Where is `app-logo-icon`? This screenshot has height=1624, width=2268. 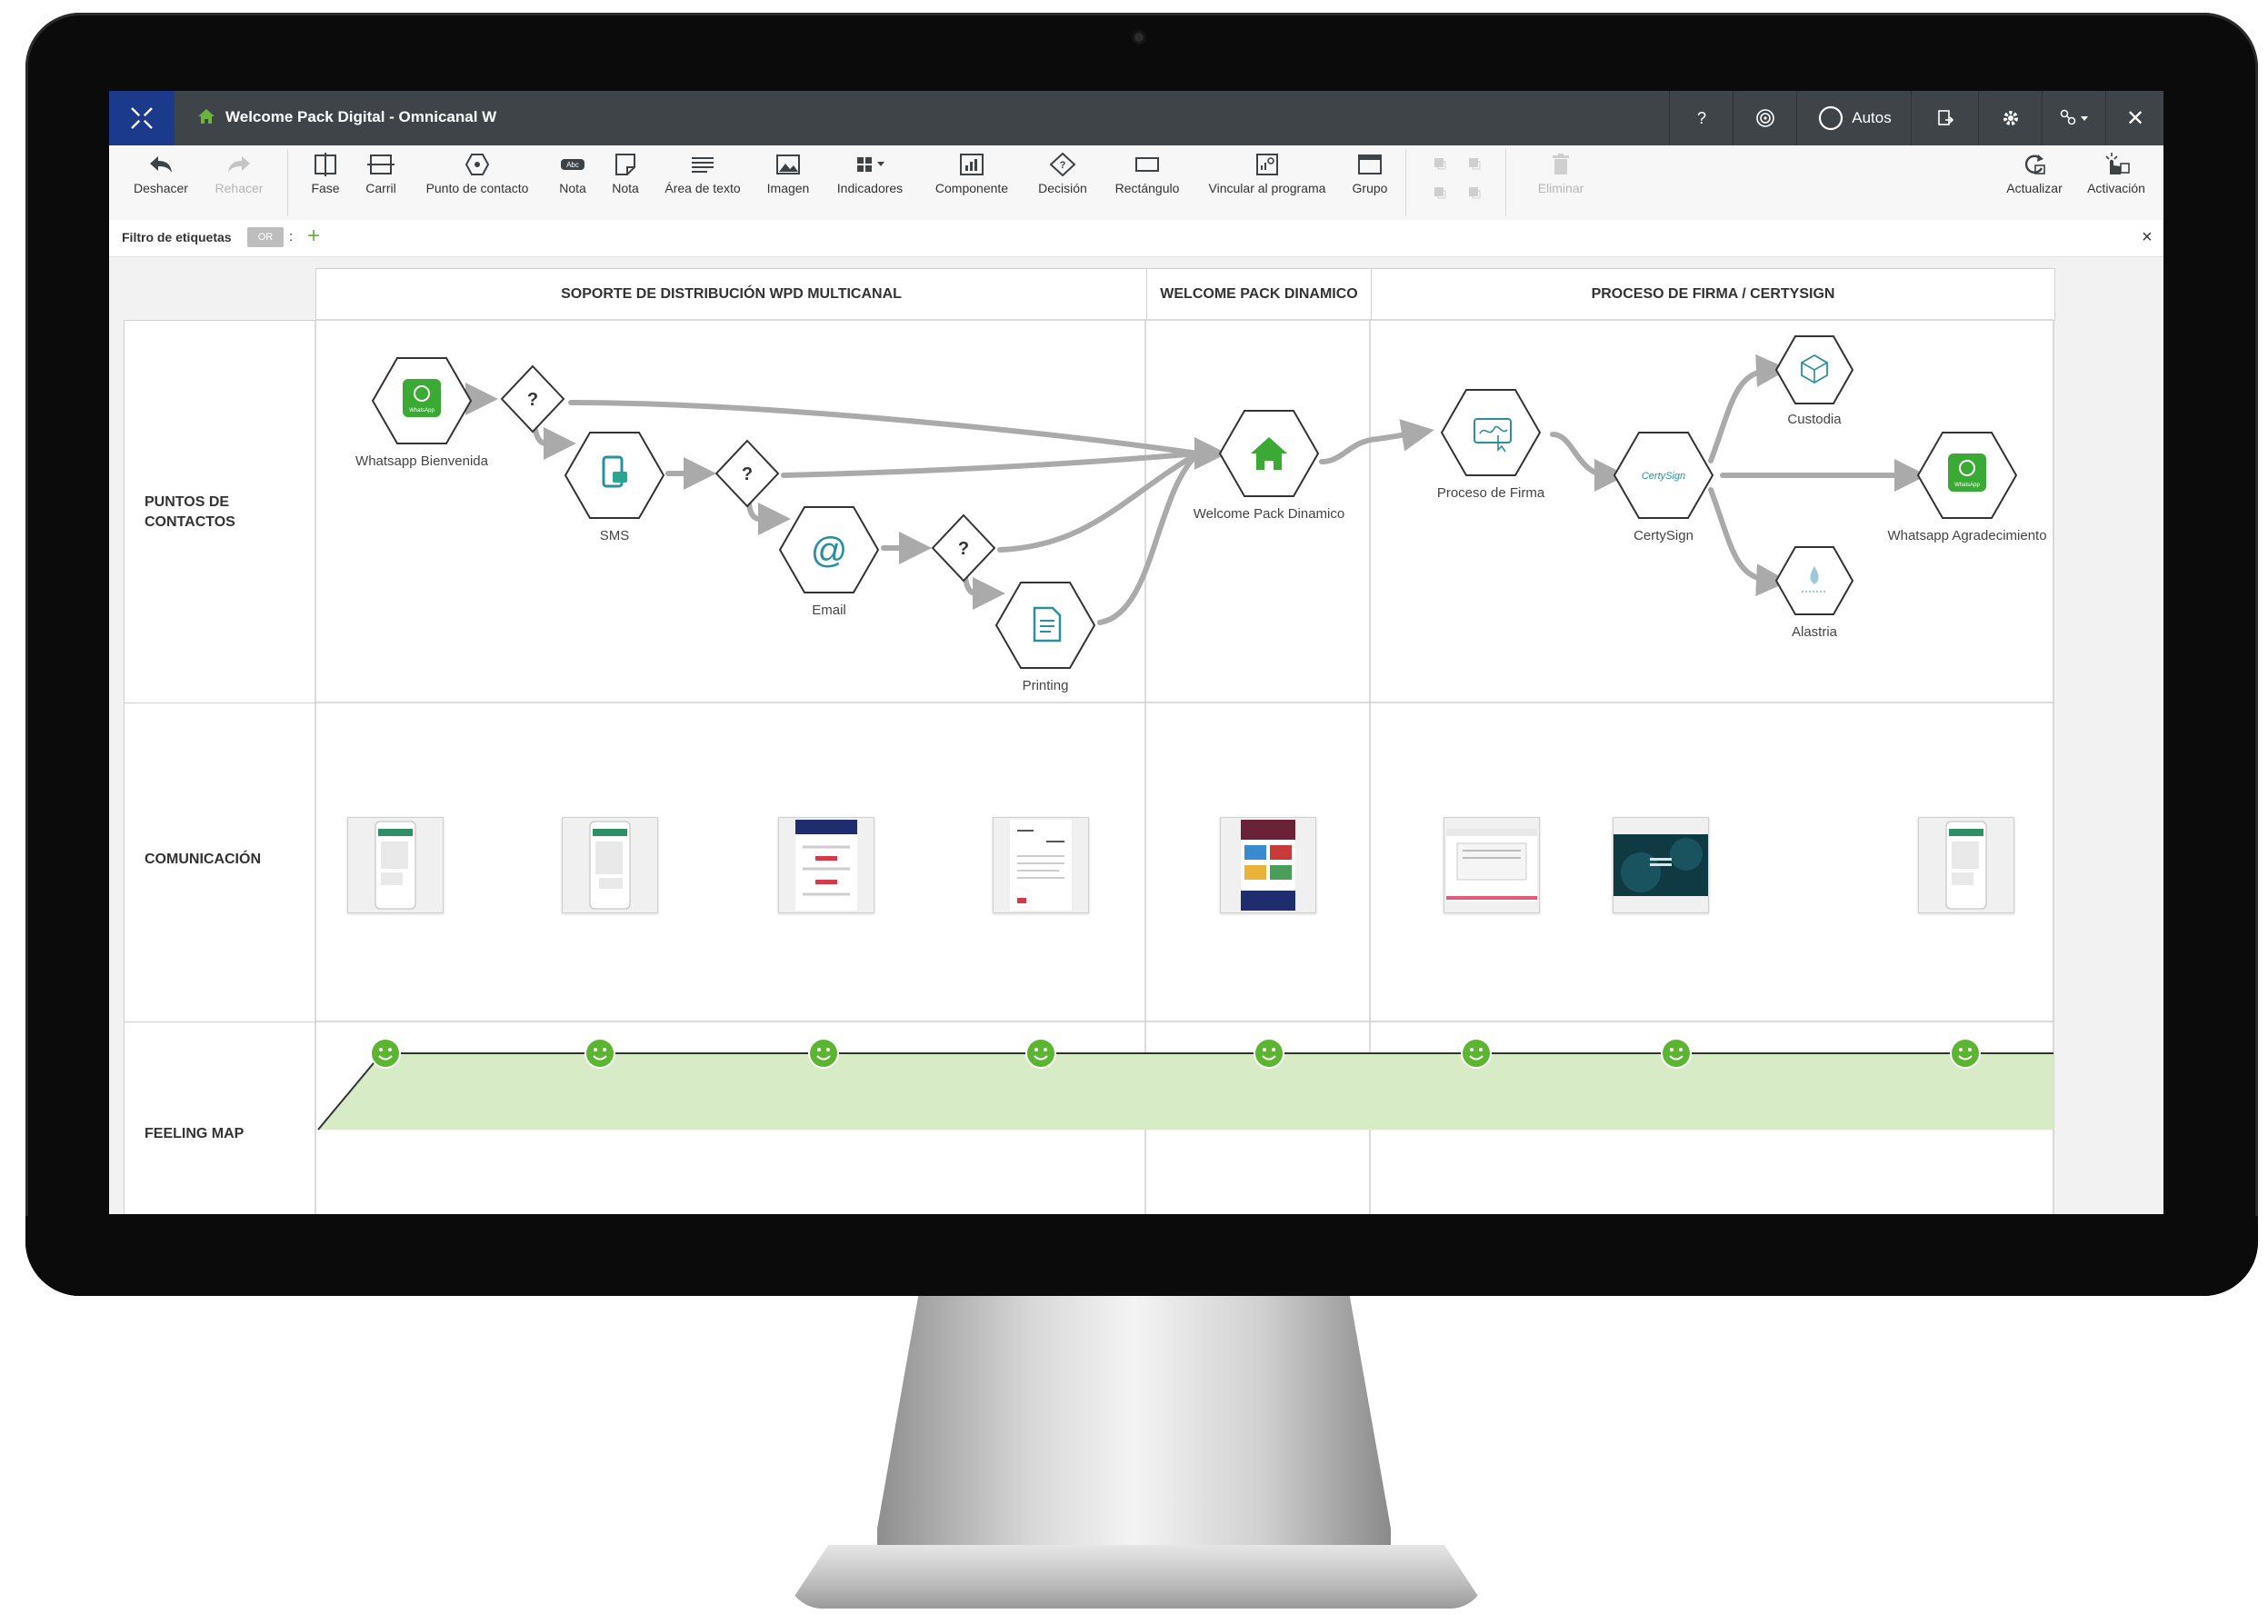 app-logo-icon is located at coordinates (142, 118).